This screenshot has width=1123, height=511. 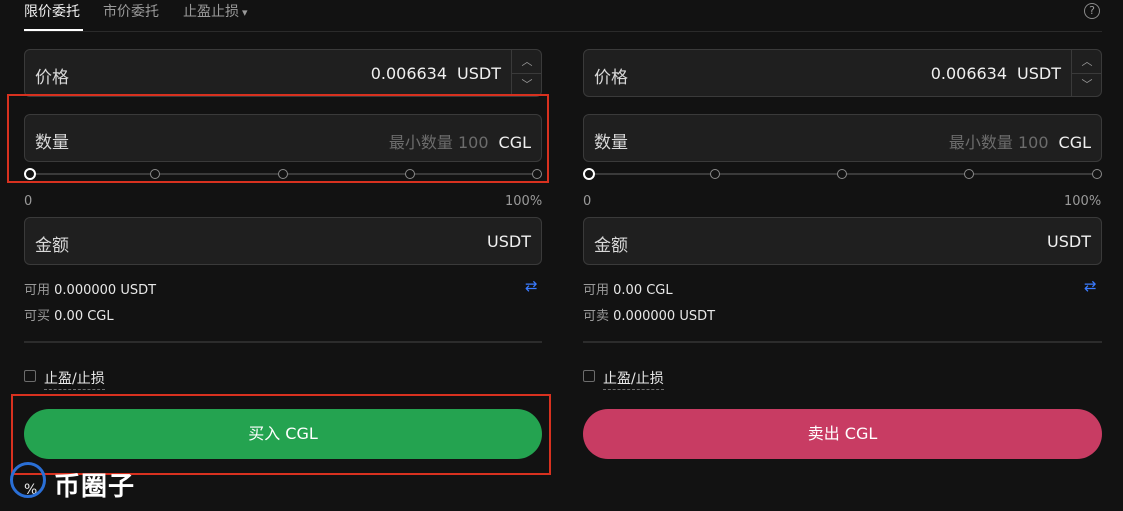 What do you see at coordinates (633, 379) in the screenshot?
I see `sell-tpsl-label: 止盈/止损` at bounding box center [633, 379].